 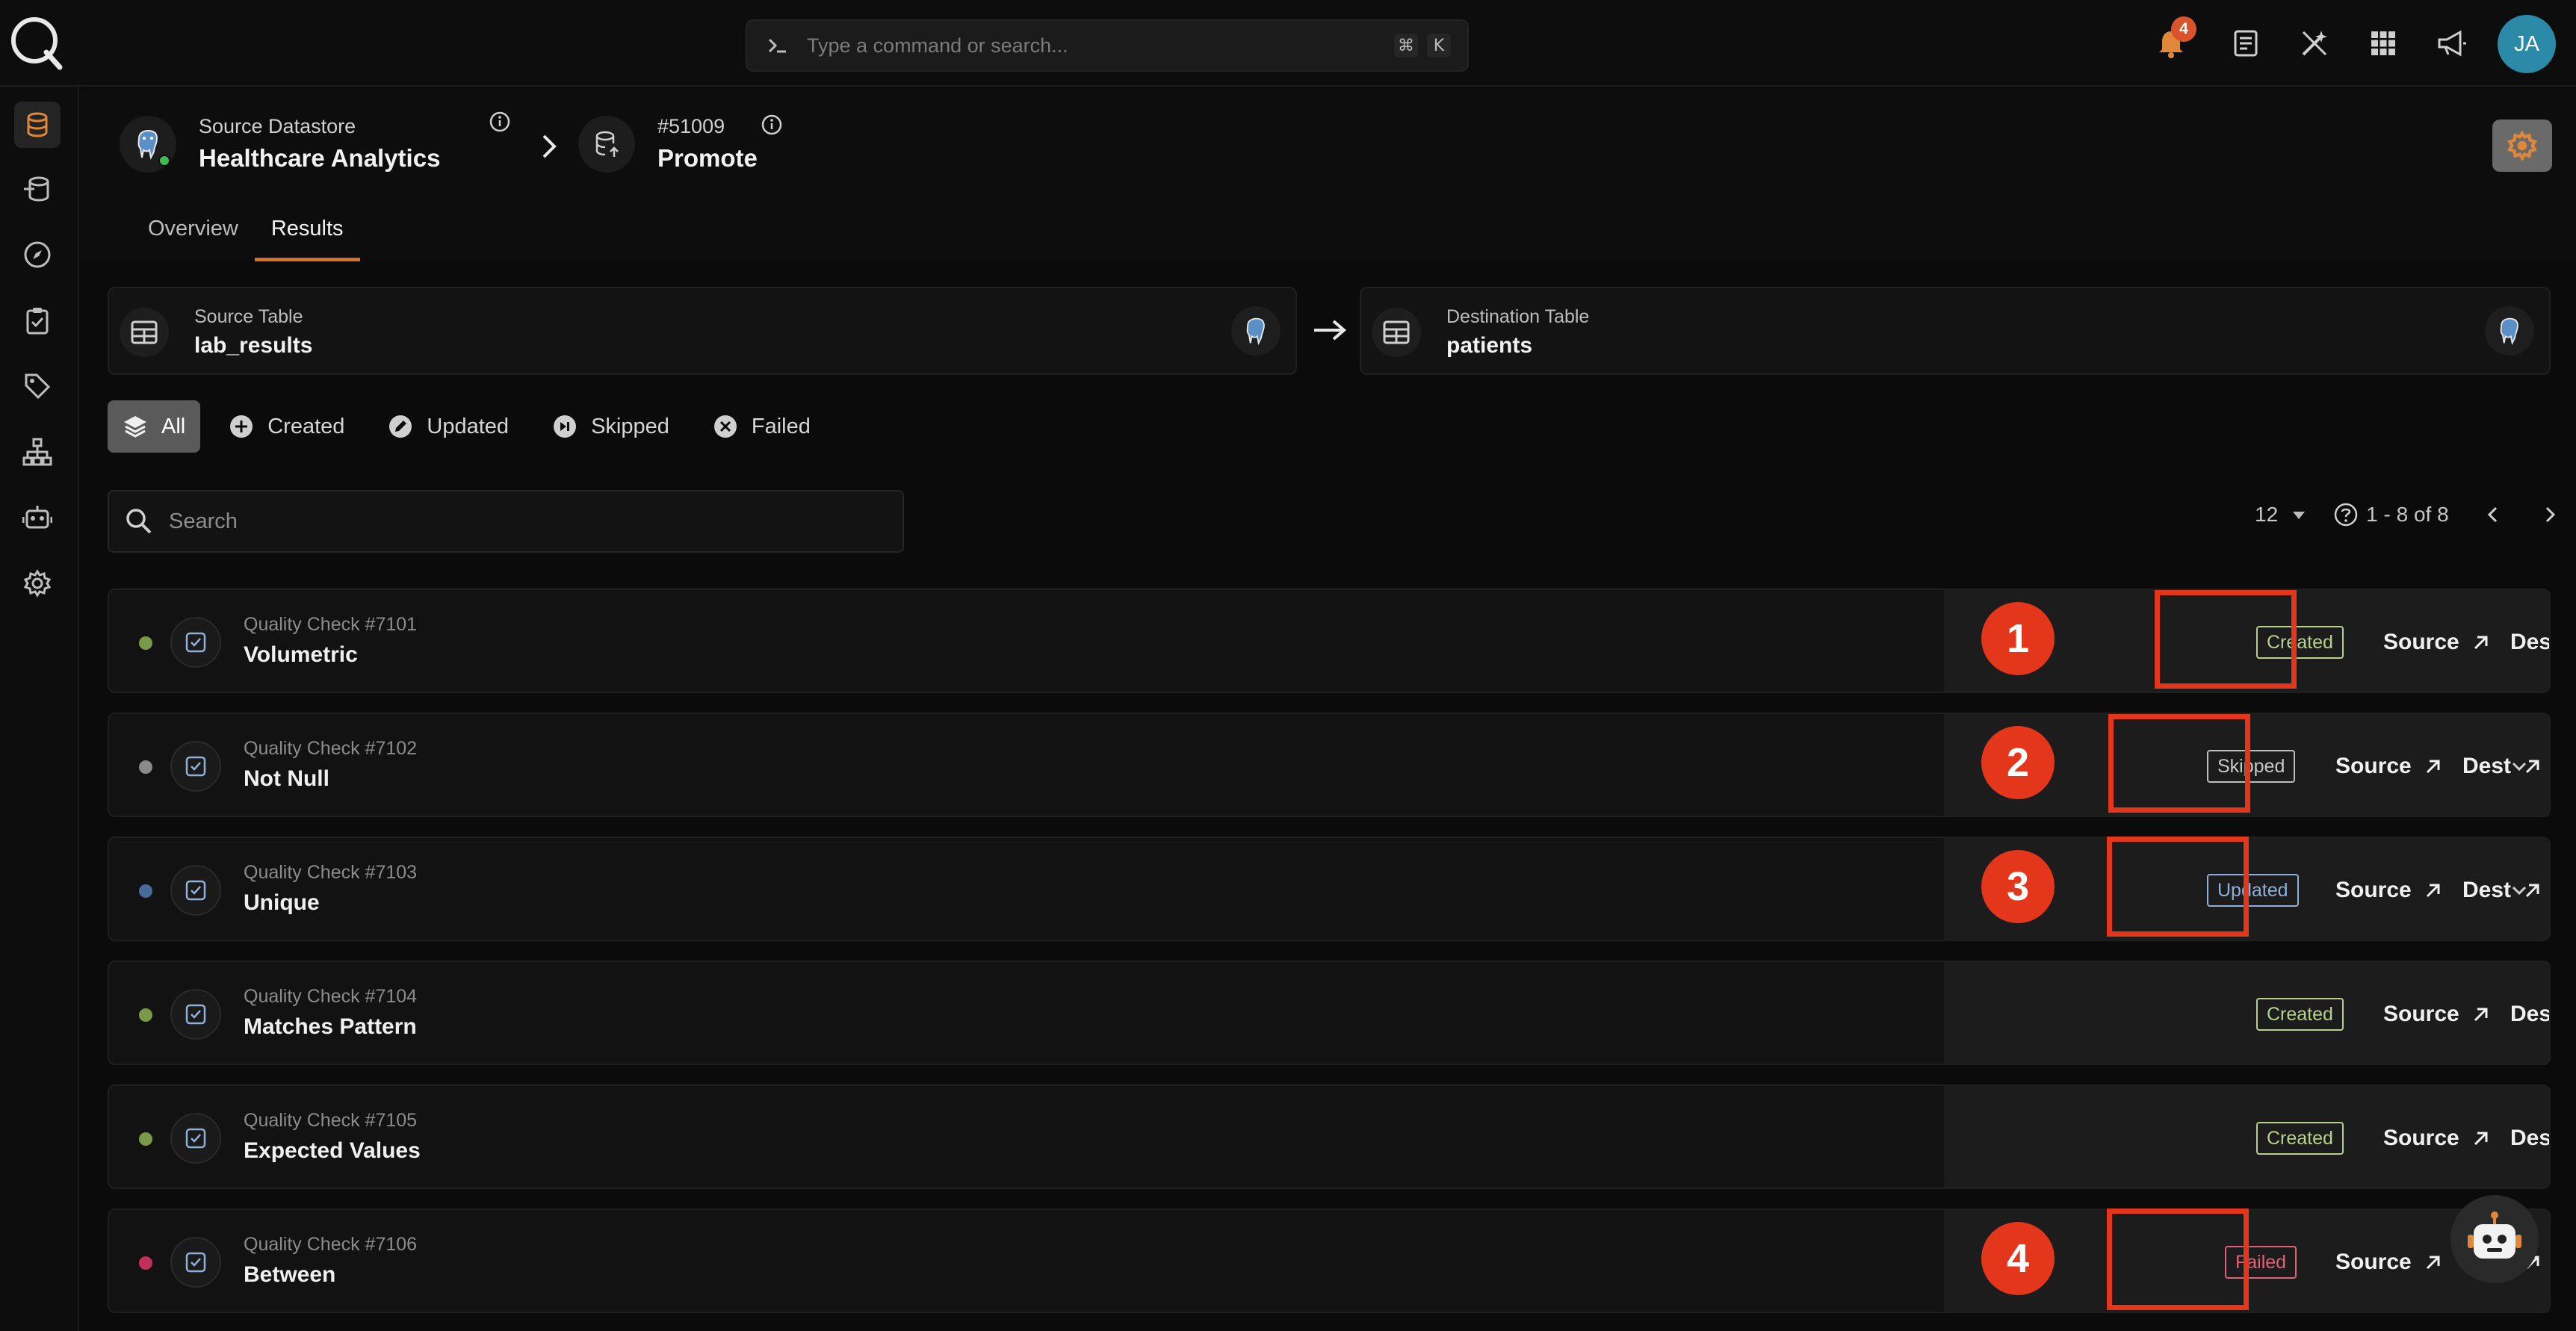 I want to click on filter-failed: Failed, so click(x=762, y=426).